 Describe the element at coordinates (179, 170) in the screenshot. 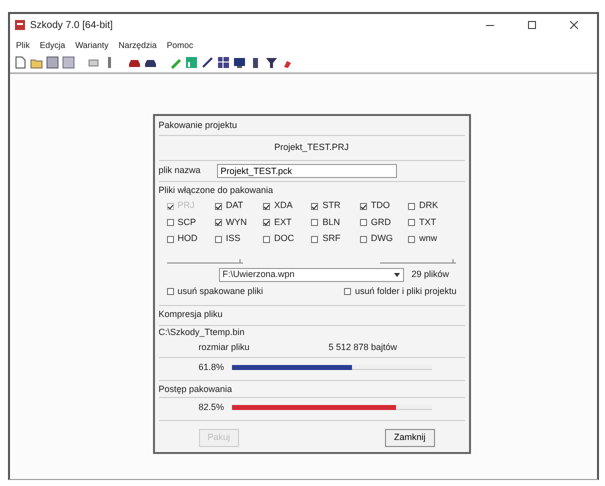

I see `field-label: plik nazwa` at that location.